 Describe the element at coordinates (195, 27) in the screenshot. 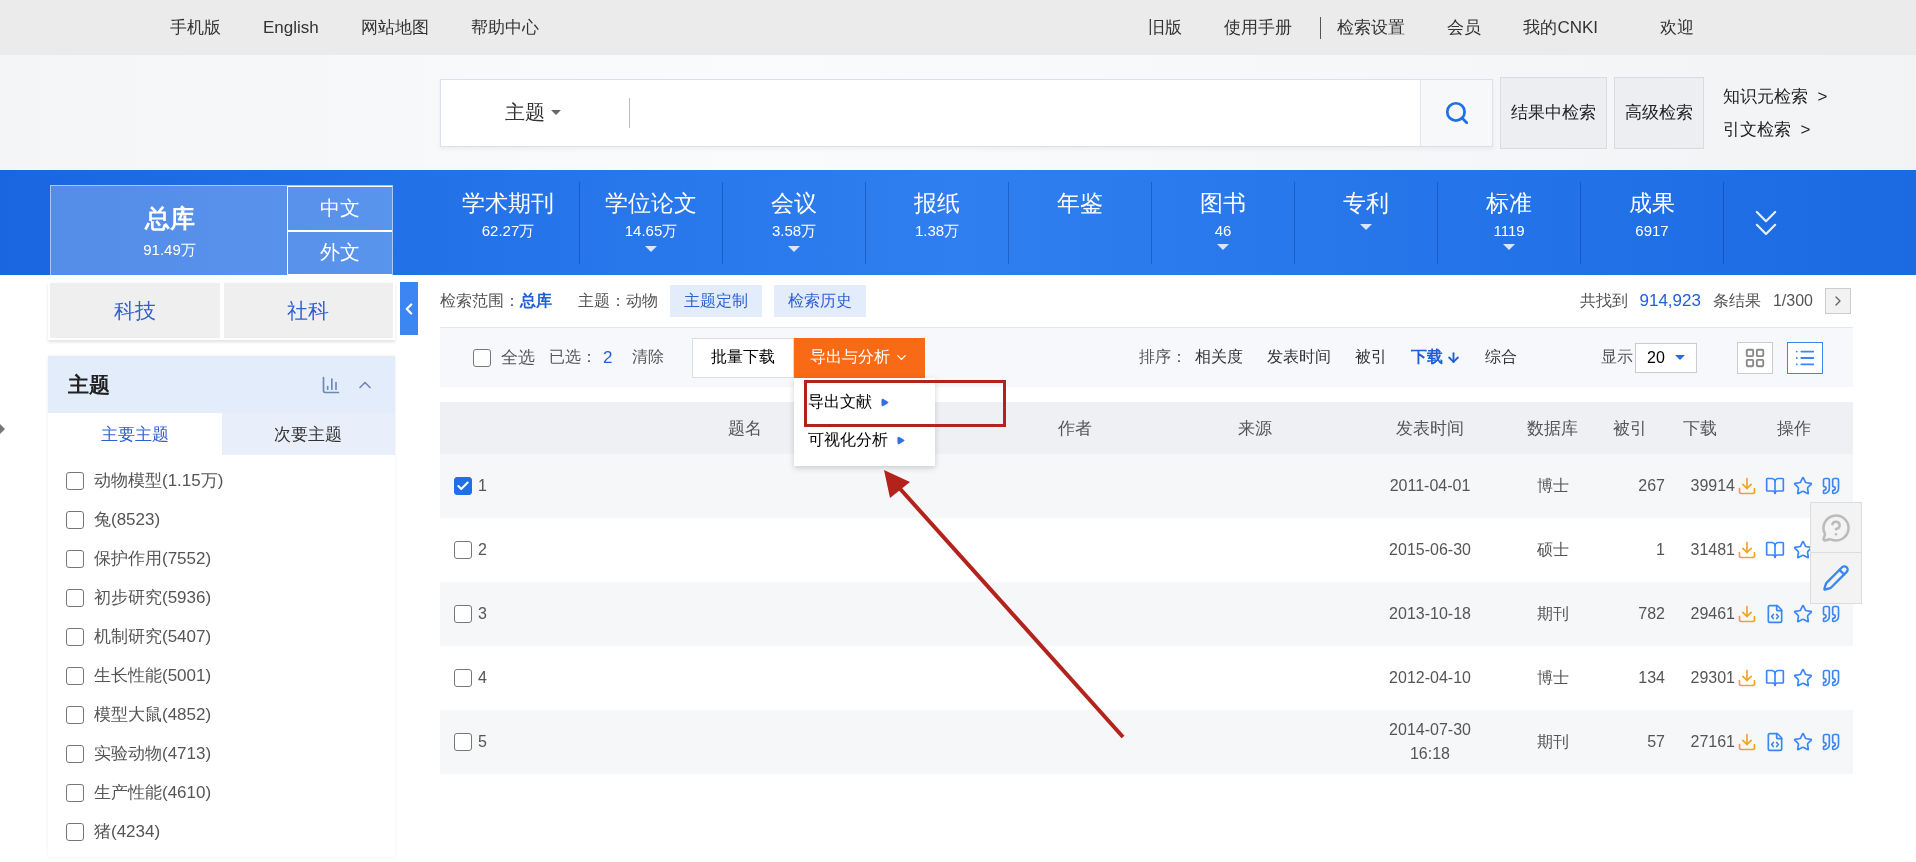

I see `top-link: 手机版` at that location.